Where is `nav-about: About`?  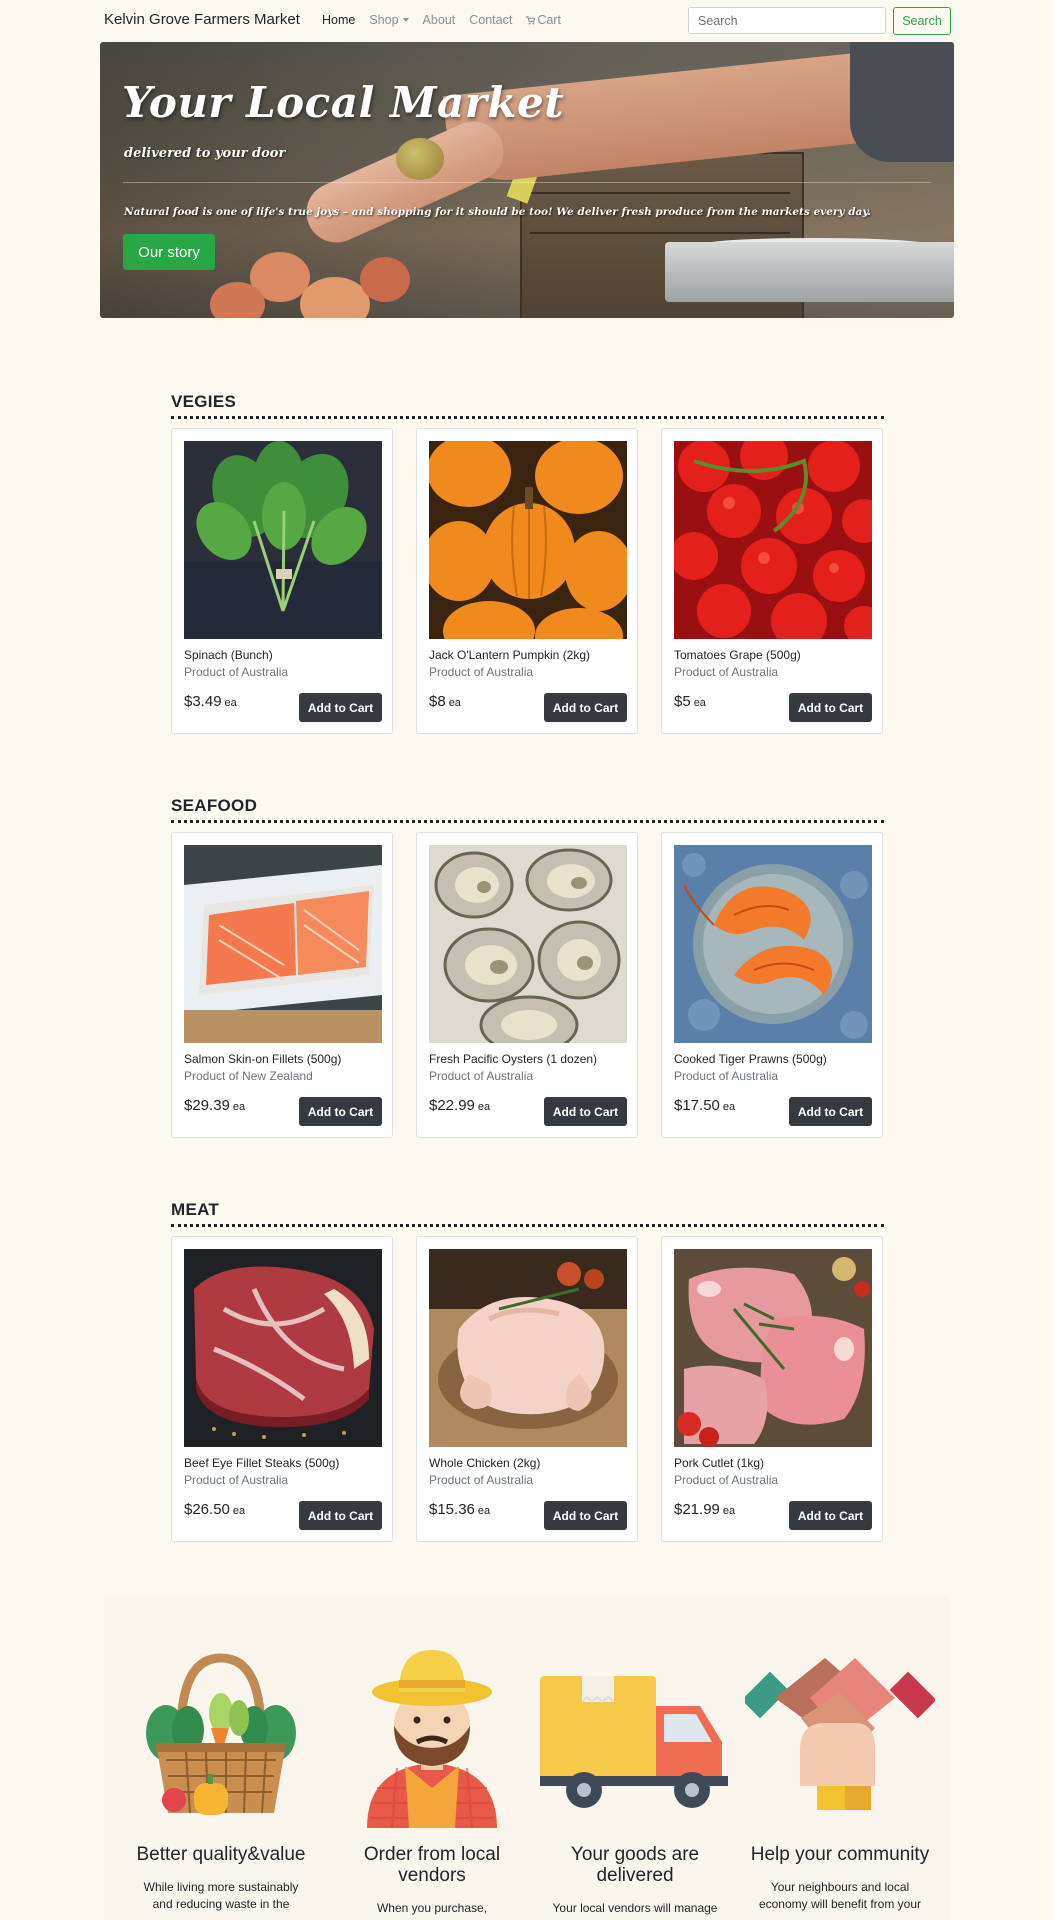 nav-about: About is located at coordinates (439, 20).